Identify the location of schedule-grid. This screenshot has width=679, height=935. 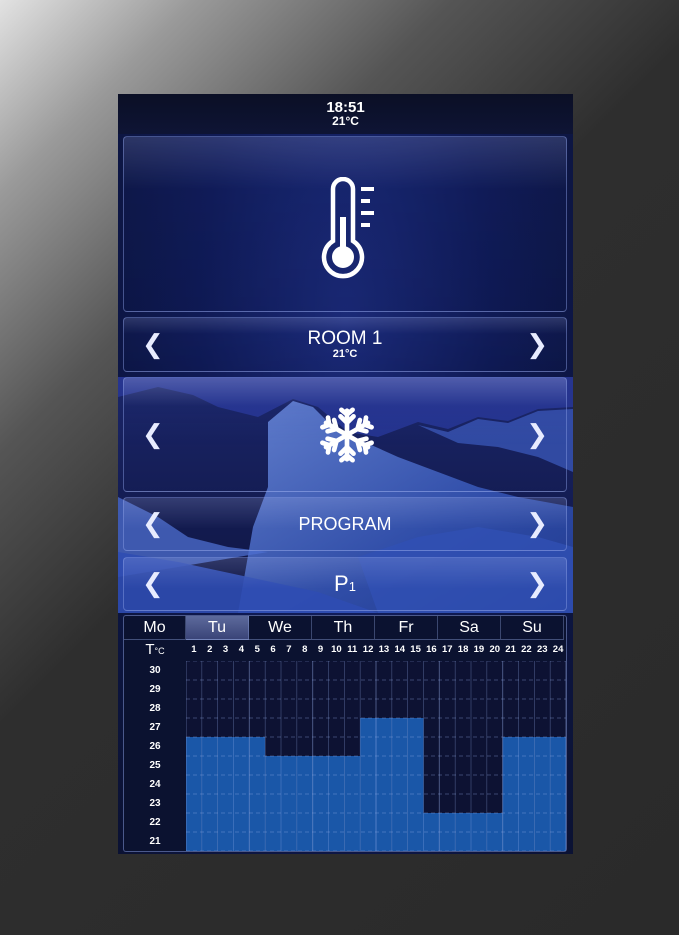
(376, 756).